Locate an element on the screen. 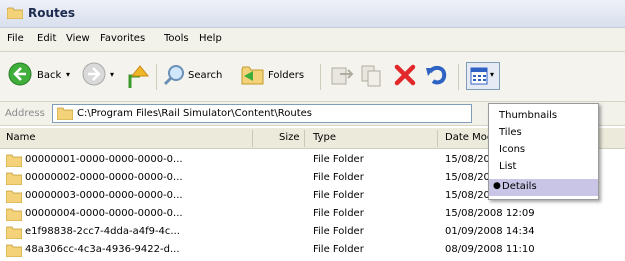 The width and height of the screenshot is (625, 261). file-date: 08/09/2008 11:10 is located at coordinates (490, 249).